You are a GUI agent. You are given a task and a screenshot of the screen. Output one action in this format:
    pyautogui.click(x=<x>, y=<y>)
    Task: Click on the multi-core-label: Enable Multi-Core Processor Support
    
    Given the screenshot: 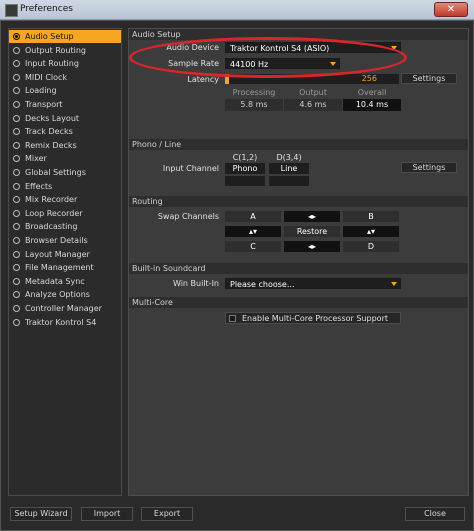 What is the action you would take?
    pyautogui.click(x=315, y=318)
    